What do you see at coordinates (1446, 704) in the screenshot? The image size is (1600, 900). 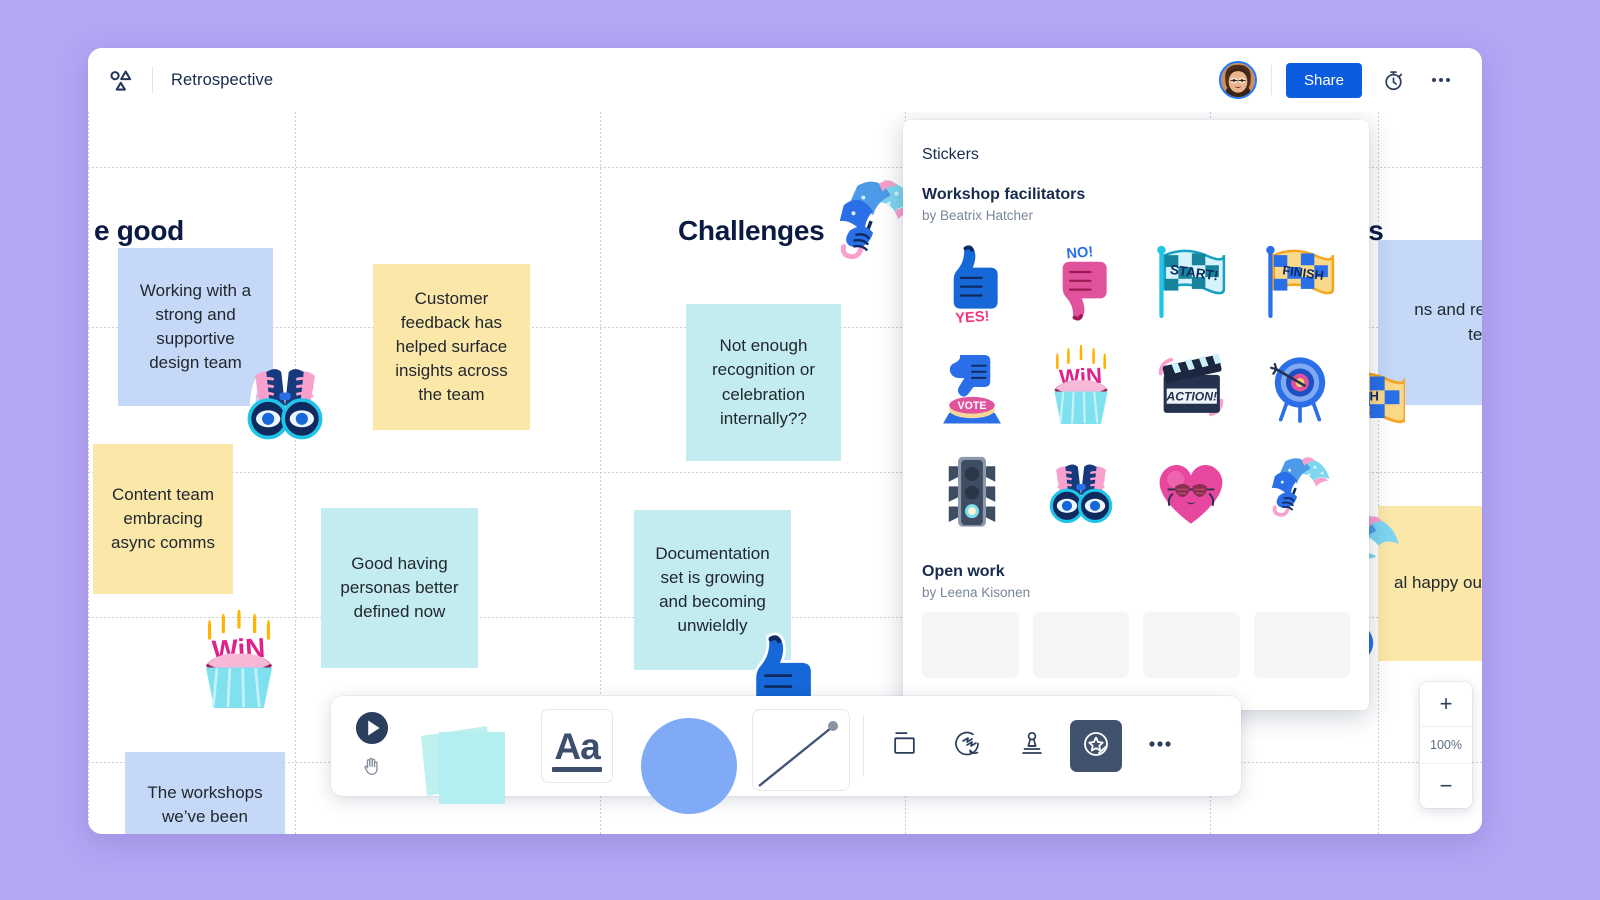 I see `zoom-in-button: +` at bounding box center [1446, 704].